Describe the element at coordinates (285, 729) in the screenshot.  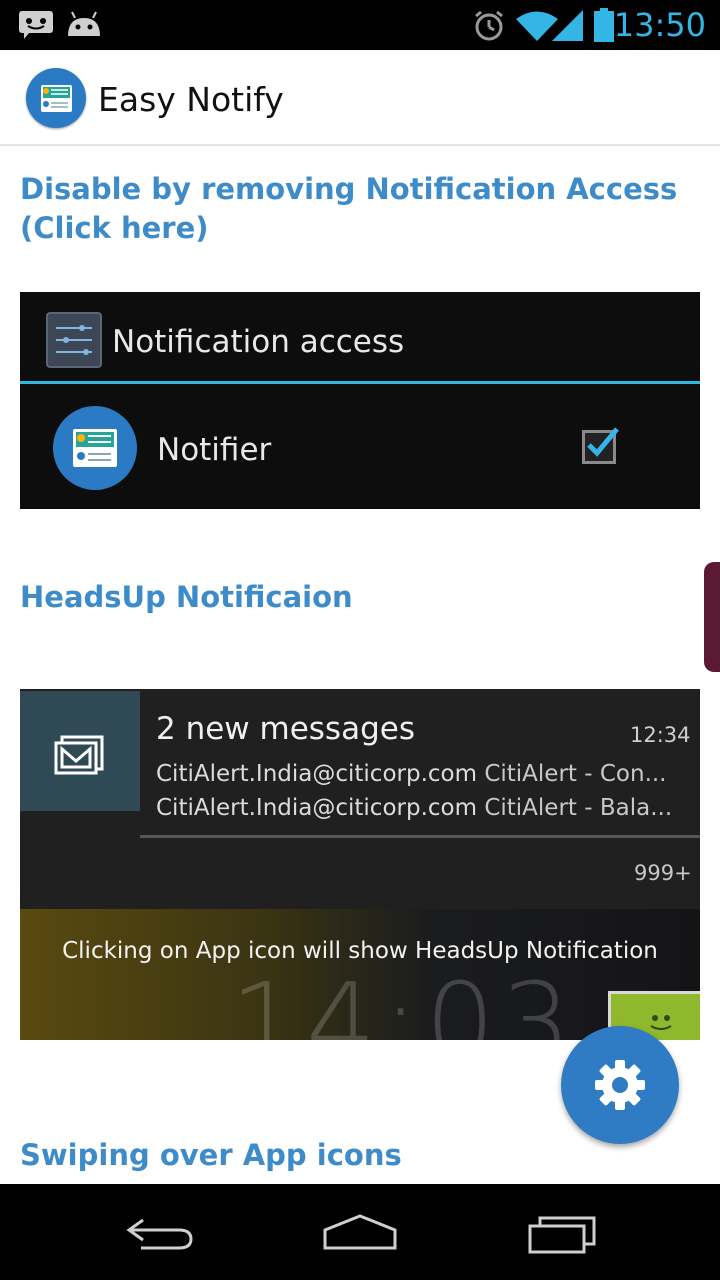
I see `headsup-title: 2 new messages` at that location.